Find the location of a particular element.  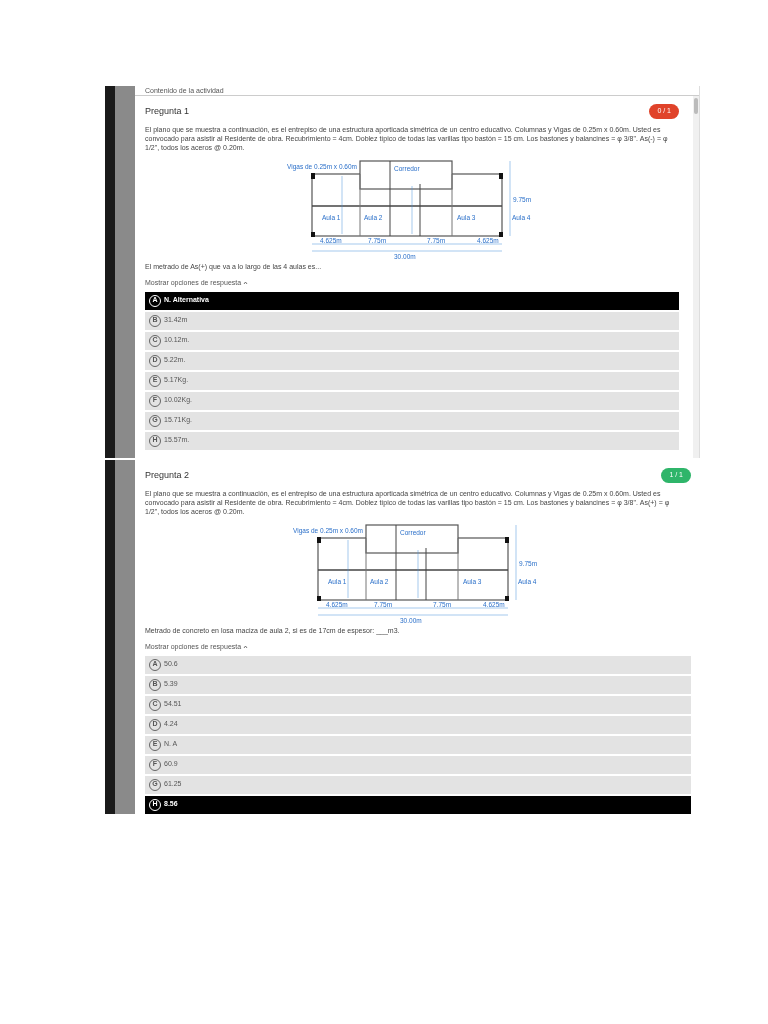

question-title: Pregunta 1 is located at coordinates (167, 111).